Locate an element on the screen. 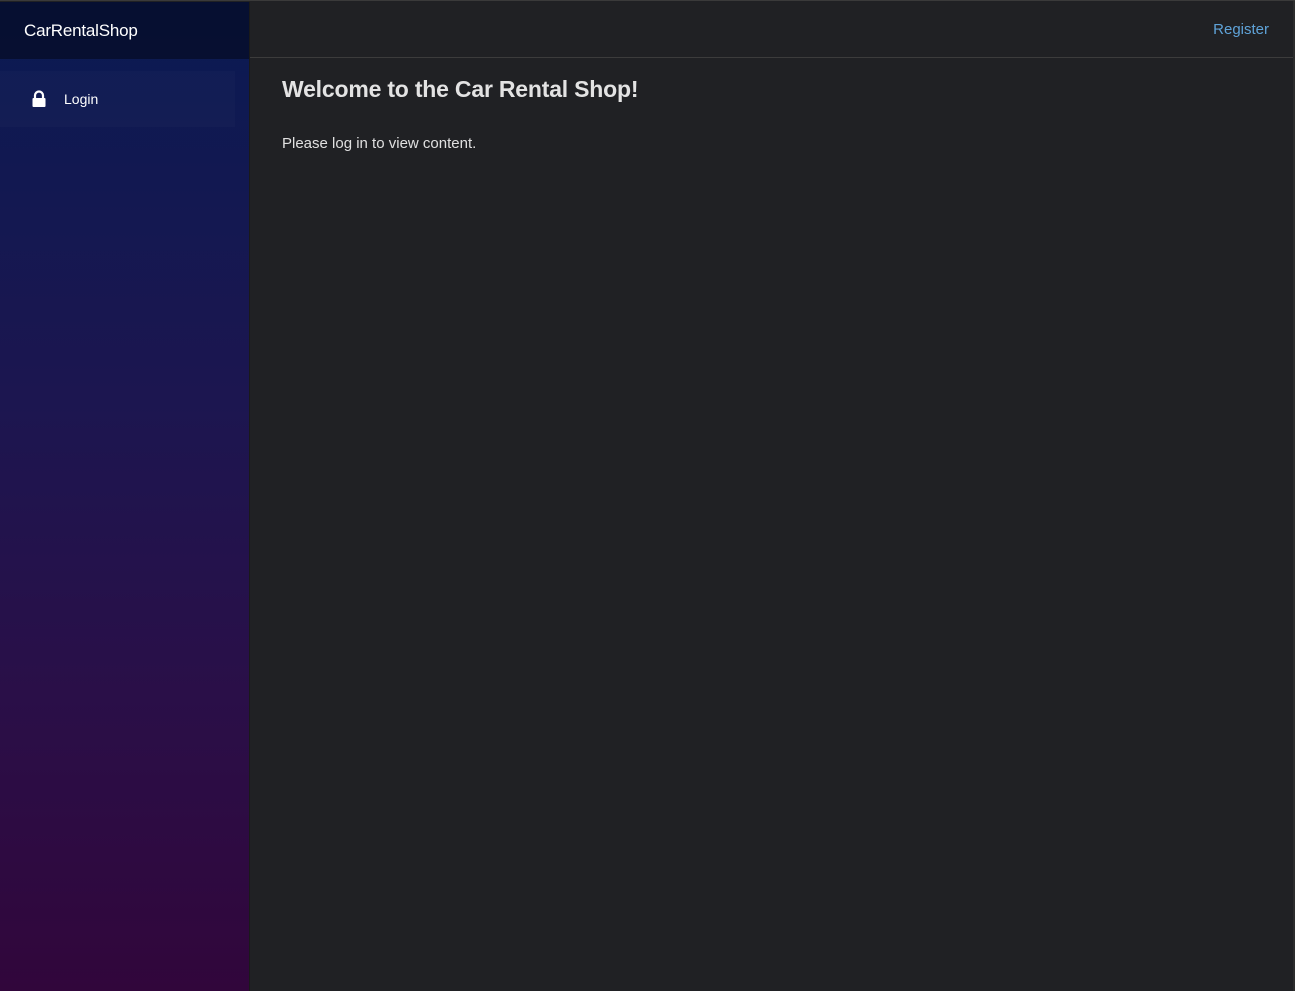 The image size is (1295, 991). register-link: Register is located at coordinates (1241, 29).